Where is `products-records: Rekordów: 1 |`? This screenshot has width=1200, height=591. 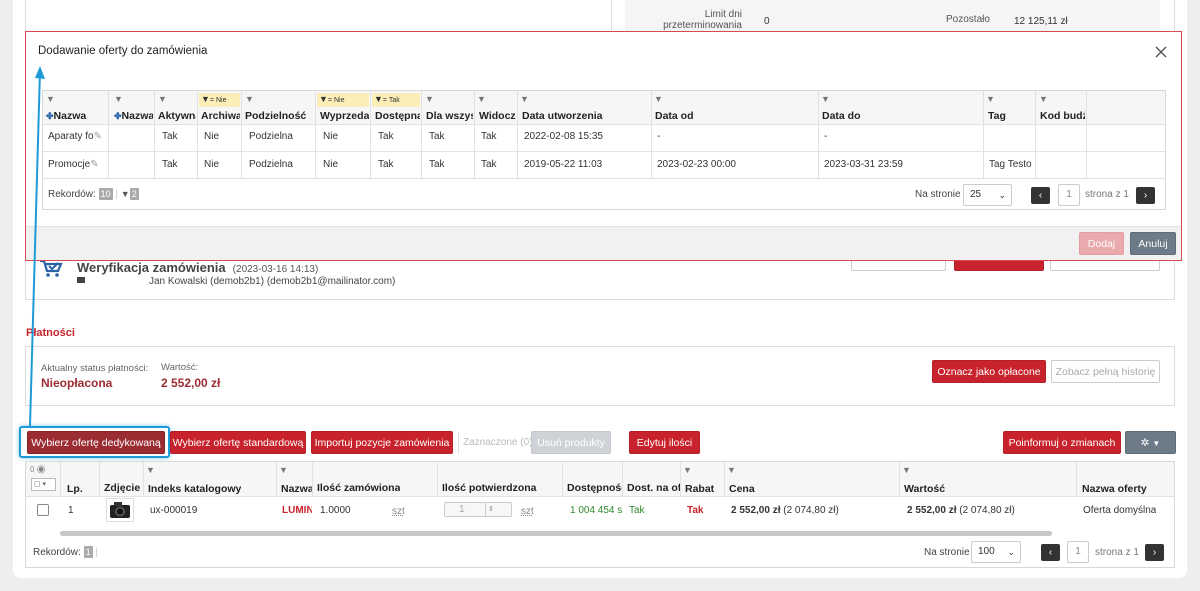 products-records: Rekordów: 1 | is located at coordinates (65, 552).